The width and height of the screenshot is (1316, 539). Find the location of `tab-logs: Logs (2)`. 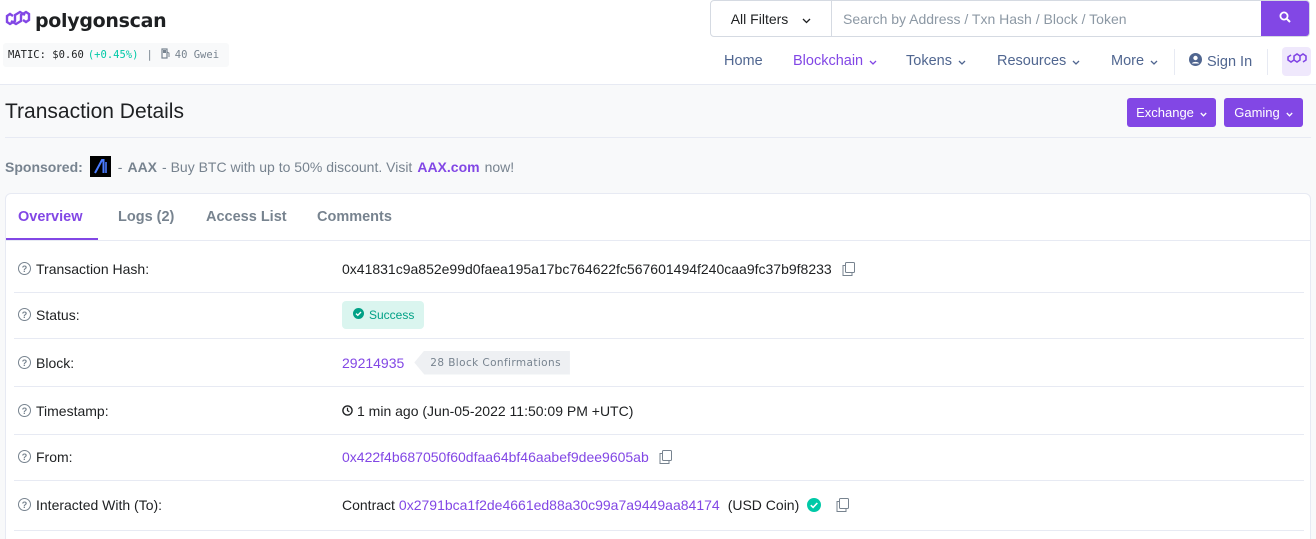

tab-logs: Logs (2) is located at coordinates (146, 217).